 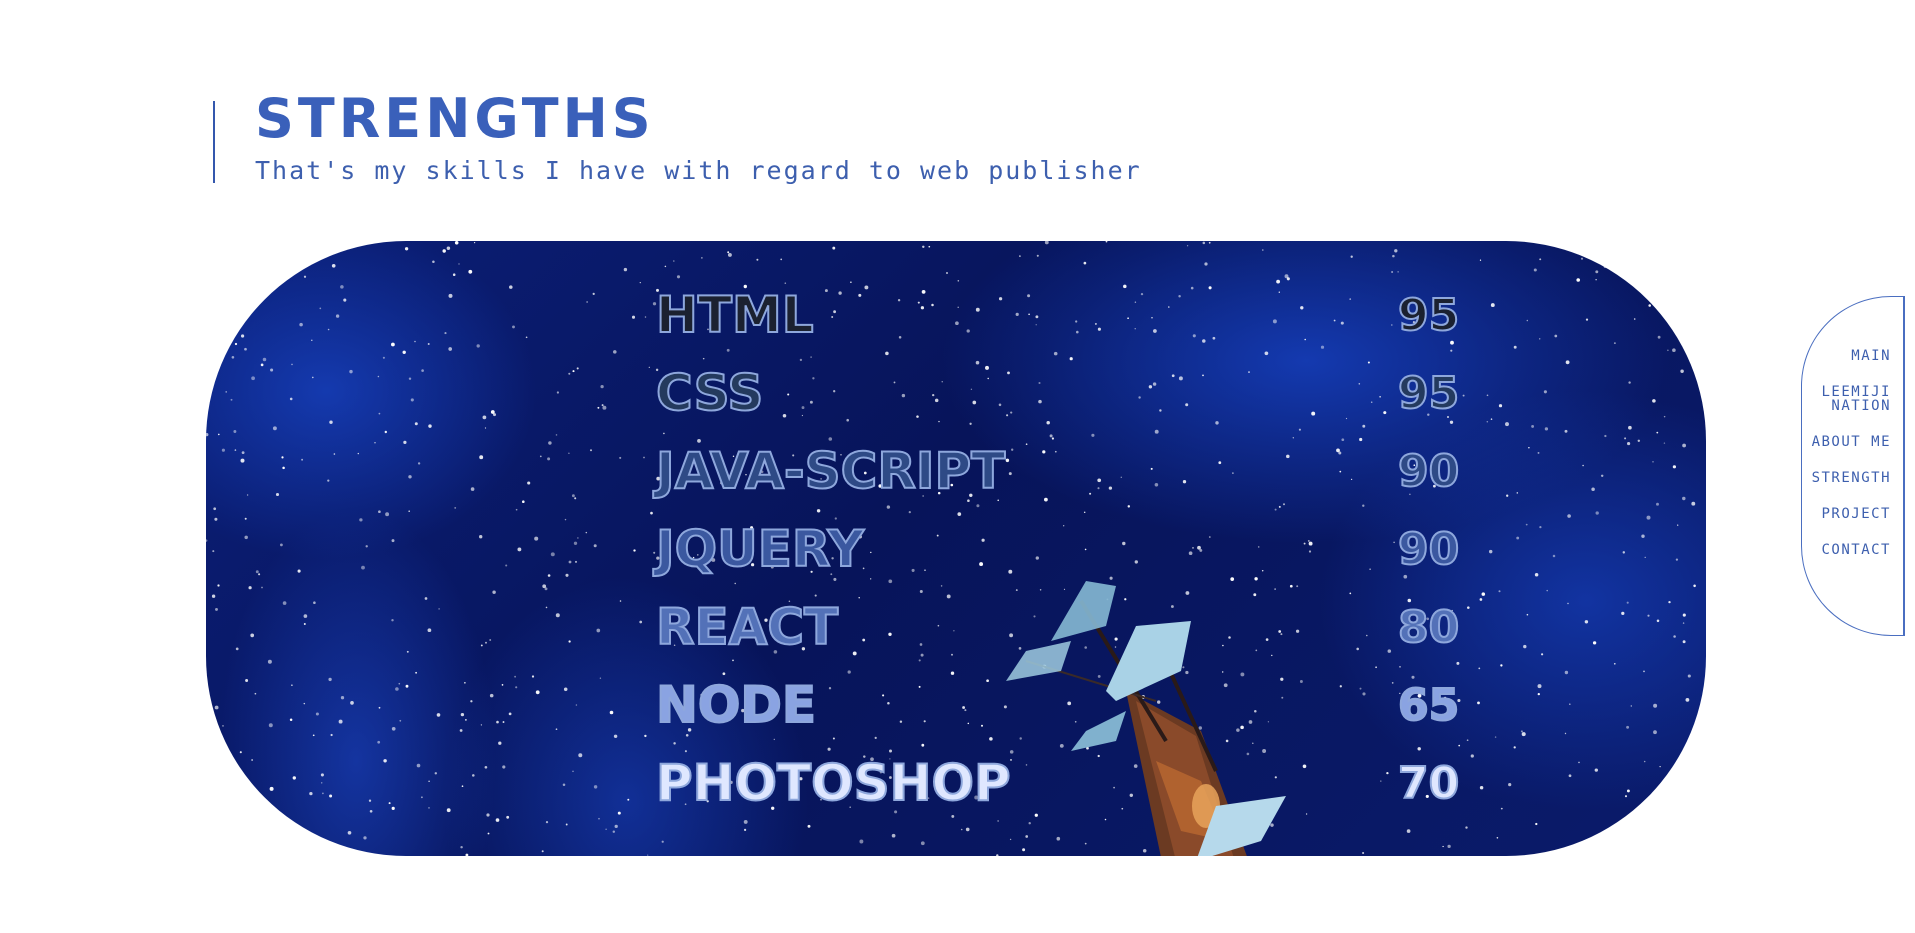 I want to click on skill-value: 80, so click(x=1428, y=627).